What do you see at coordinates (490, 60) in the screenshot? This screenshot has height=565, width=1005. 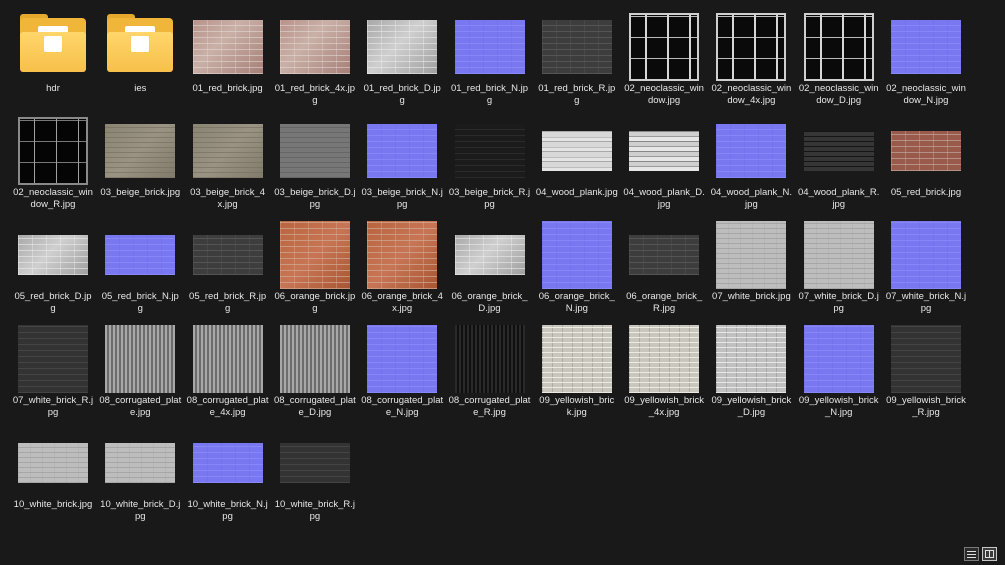 I see `file-item: 01_red_brick_N.jpg` at bounding box center [490, 60].